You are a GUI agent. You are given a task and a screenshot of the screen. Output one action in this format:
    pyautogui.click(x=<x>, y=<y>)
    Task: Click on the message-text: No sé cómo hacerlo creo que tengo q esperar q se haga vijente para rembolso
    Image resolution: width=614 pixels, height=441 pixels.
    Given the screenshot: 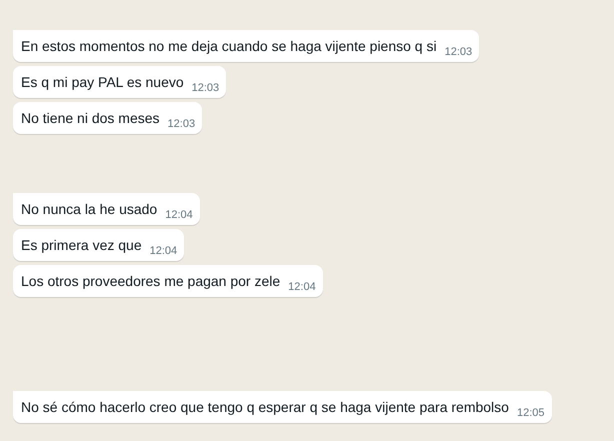 What is the action you would take?
    pyautogui.click(x=265, y=407)
    